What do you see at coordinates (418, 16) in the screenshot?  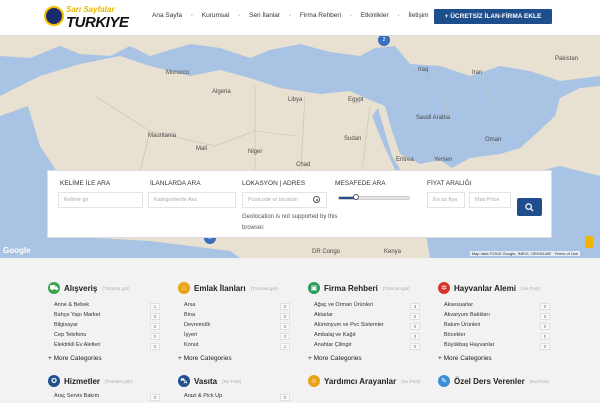 I see `nav-contact: İletişim` at bounding box center [418, 16].